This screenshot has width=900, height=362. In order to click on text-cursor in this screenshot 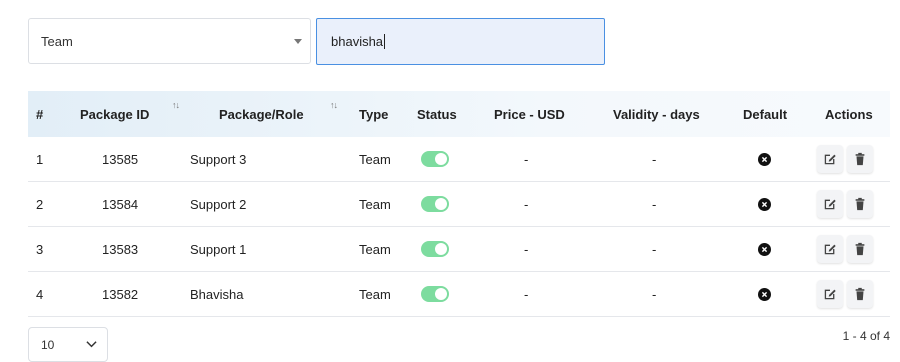, I will do `click(385, 41)`.